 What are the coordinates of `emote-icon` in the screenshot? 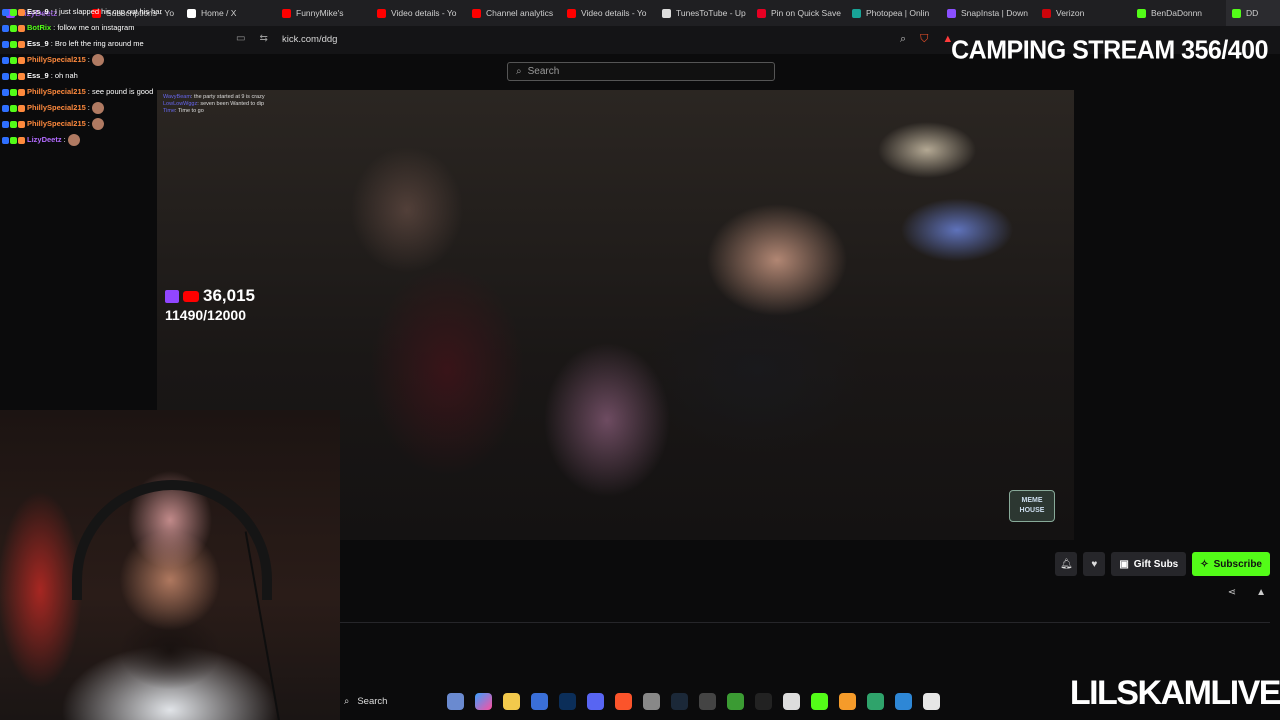 It's located at (97, 108).